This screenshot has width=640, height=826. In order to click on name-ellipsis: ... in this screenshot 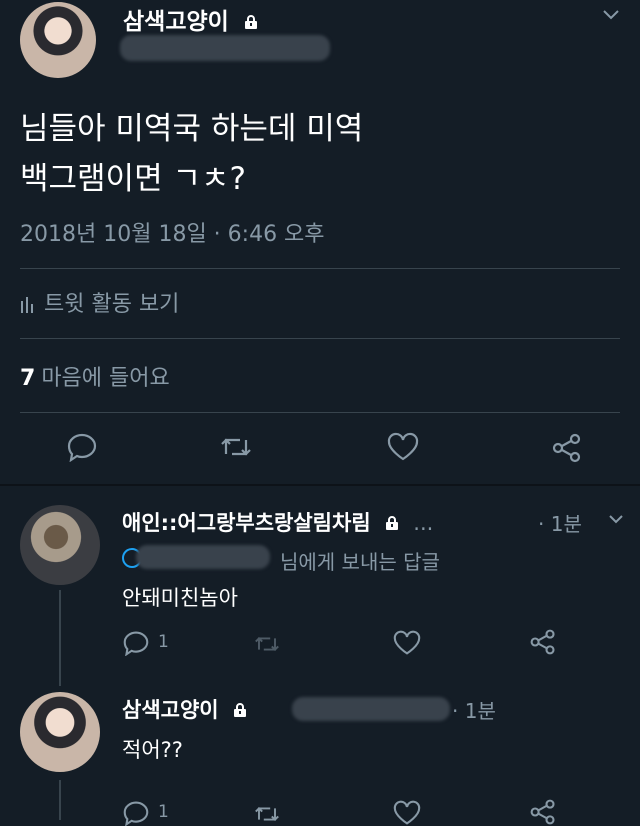, I will do `click(423, 523)`.